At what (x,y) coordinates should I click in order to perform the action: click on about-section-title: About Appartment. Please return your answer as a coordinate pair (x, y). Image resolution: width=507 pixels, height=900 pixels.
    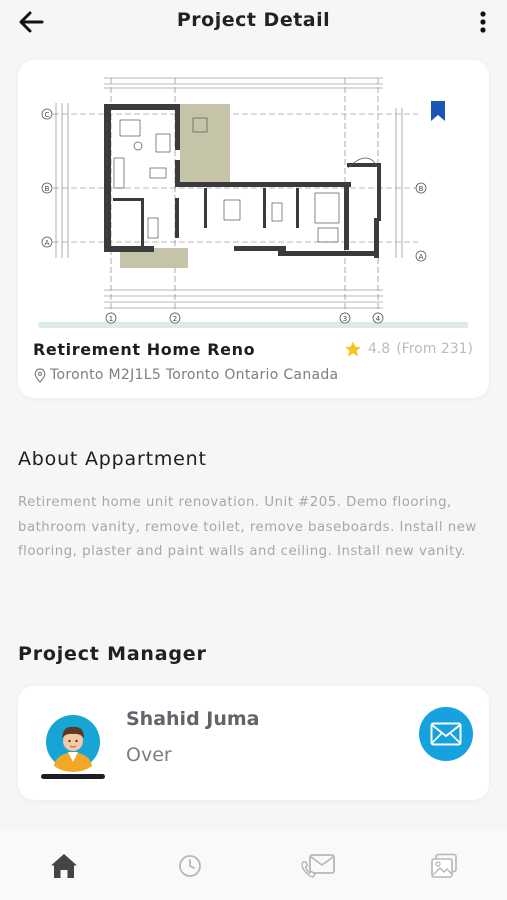
    Looking at the image, I should click on (112, 459).